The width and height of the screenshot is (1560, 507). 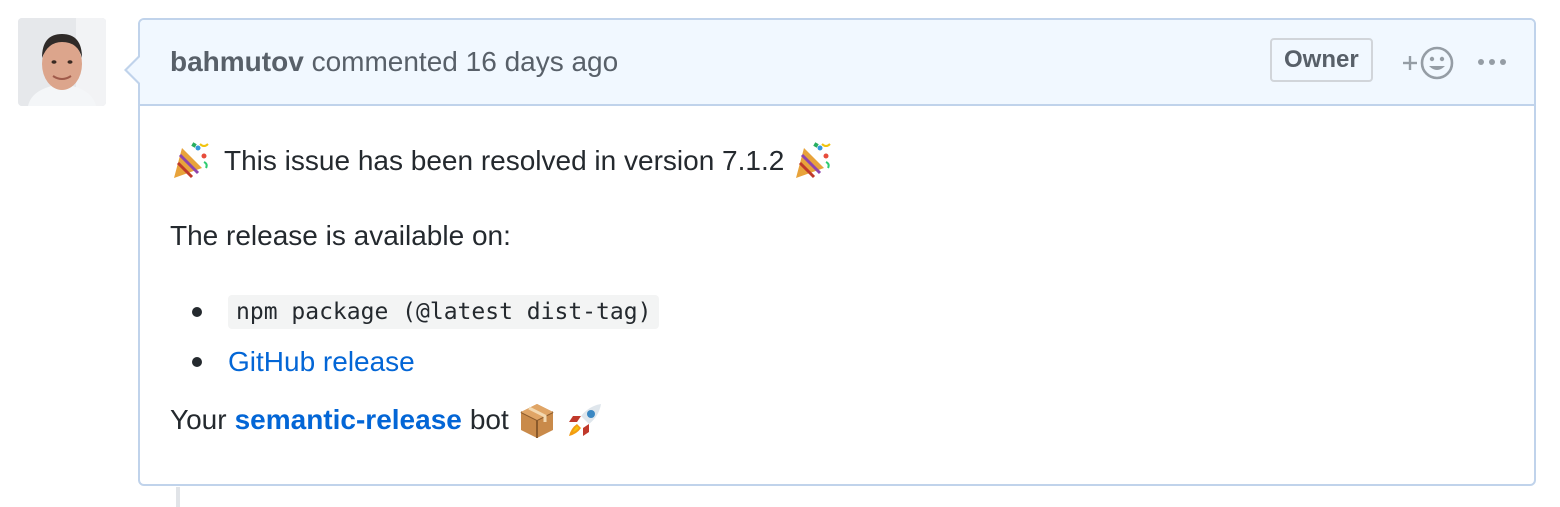 I want to click on kebab-horizontal-icon, so click(x=1492, y=62).